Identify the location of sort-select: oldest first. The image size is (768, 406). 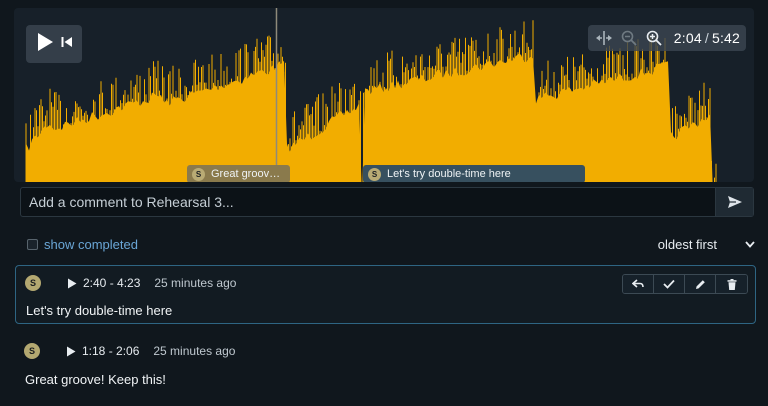
(706, 244).